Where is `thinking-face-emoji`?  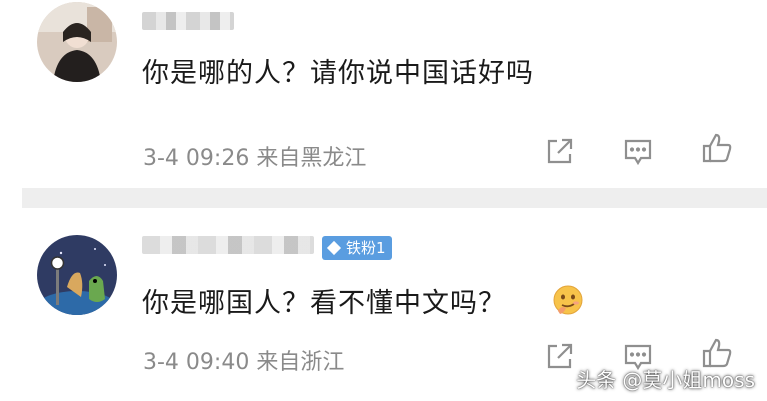 thinking-face-emoji is located at coordinates (568, 300).